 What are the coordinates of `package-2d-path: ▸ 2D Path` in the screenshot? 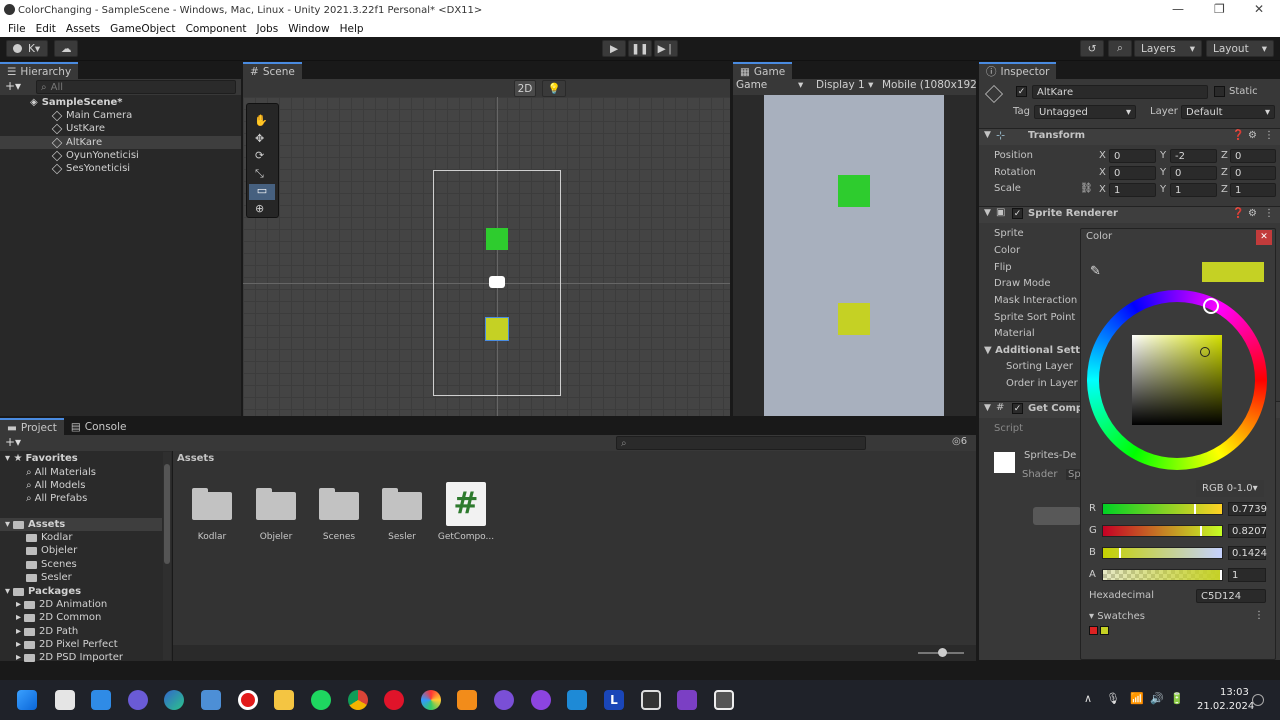 It's located at (47, 631).